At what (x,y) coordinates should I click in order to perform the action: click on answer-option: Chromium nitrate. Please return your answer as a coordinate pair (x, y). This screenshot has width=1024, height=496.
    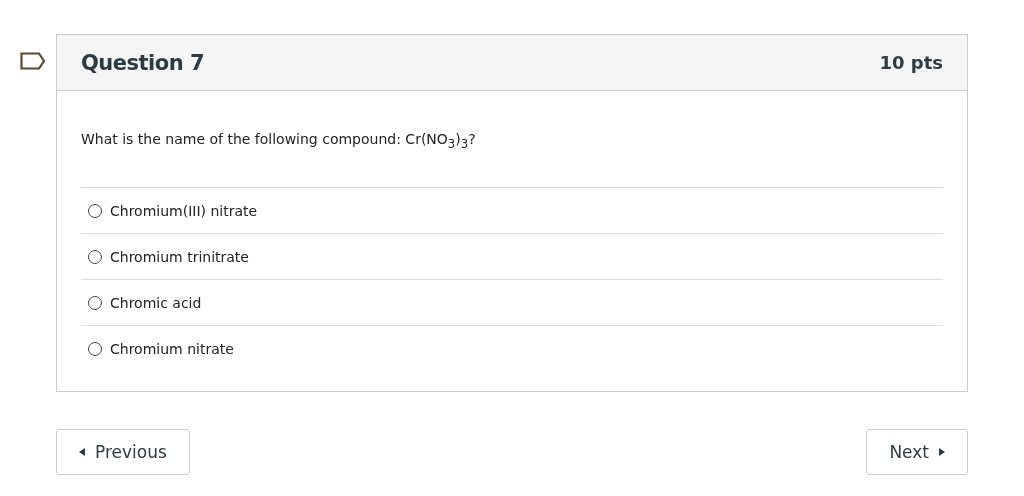
    Looking at the image, I should click on (172, 348).